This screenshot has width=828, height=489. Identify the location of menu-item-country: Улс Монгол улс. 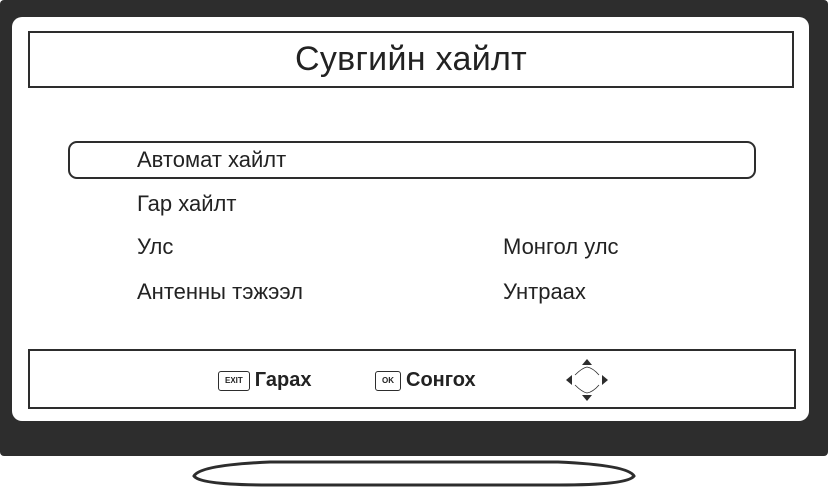
(412, 247).